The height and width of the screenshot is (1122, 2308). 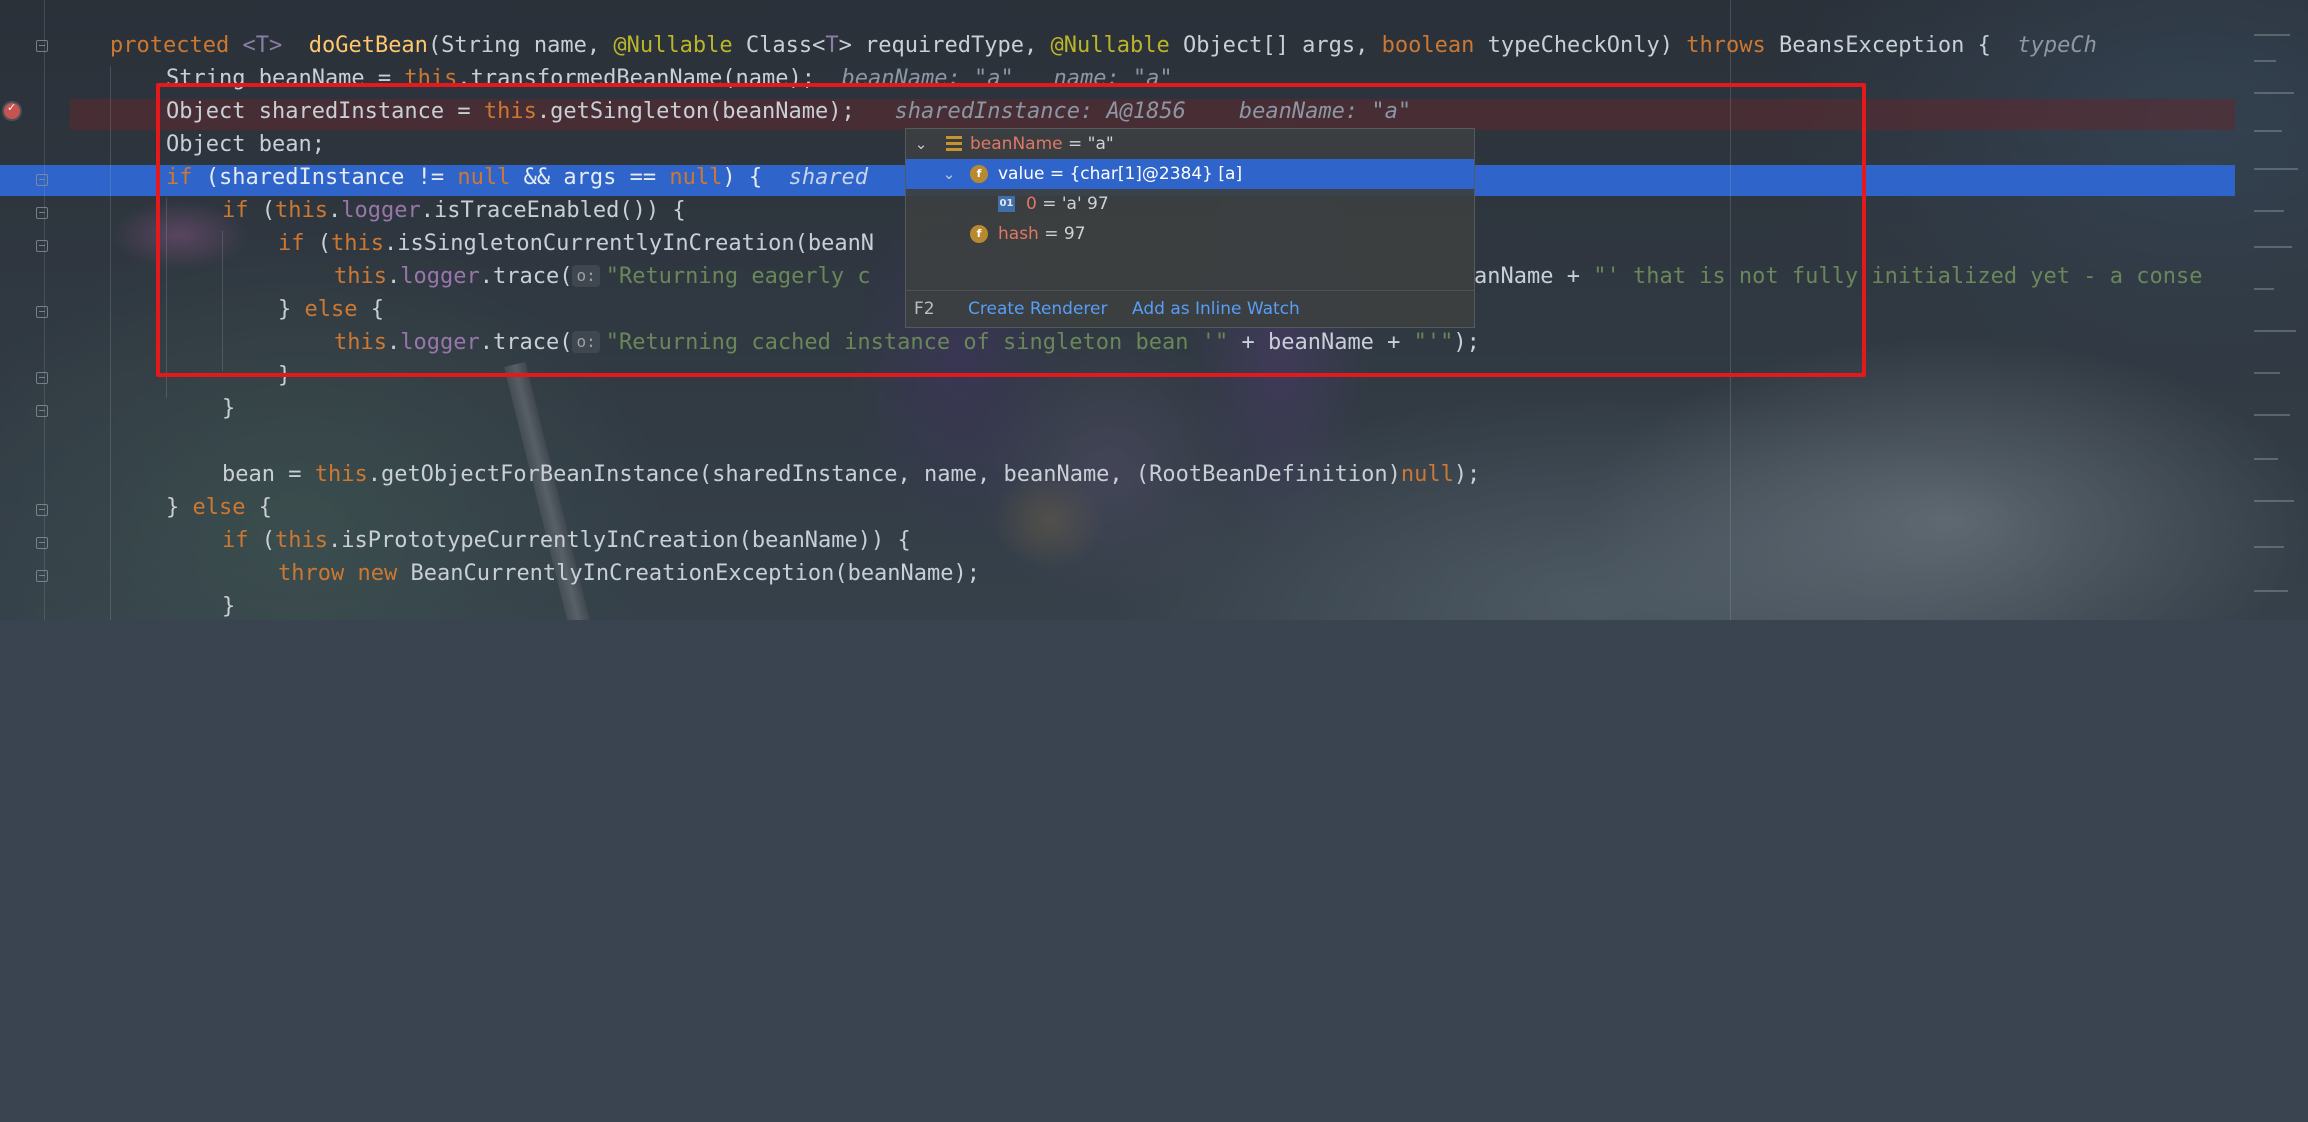 I want to click on variable-value: = "a", so click(x=1088, y=144).